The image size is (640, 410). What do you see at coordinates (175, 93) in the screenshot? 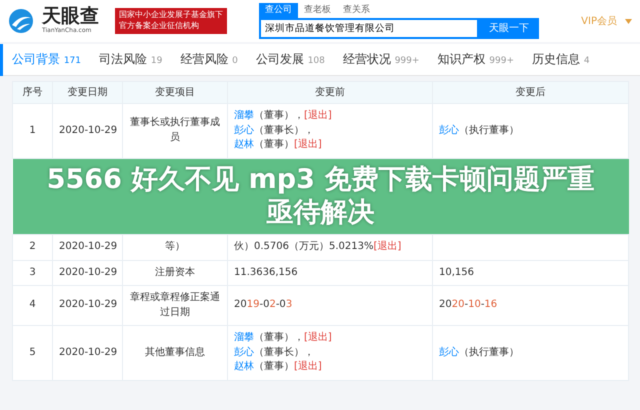
I see `column-header: 变更项目` at bounding box center [175, 93].